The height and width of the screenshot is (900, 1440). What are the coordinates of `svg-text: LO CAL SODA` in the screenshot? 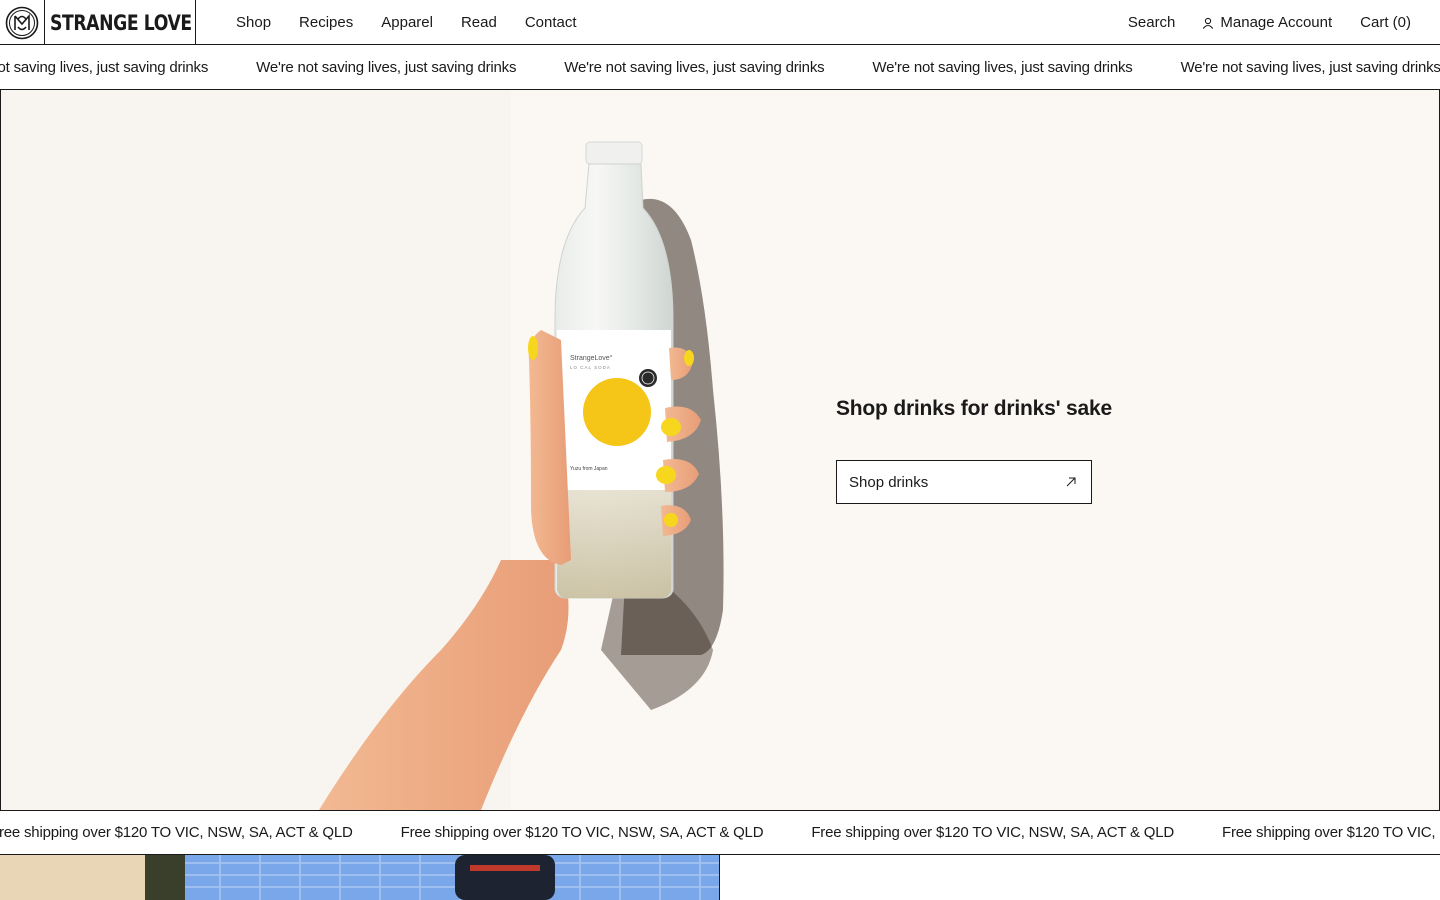 It's located at (590, 367).